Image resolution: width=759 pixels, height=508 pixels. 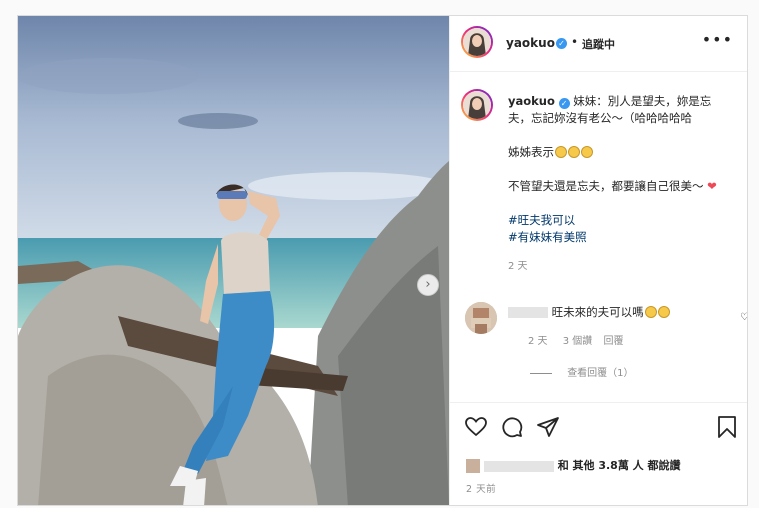 What do you see at coordinates (712, 186) in the screenshot?
I see `red-heart-icon: ❤` at bounding box center [712, 186].